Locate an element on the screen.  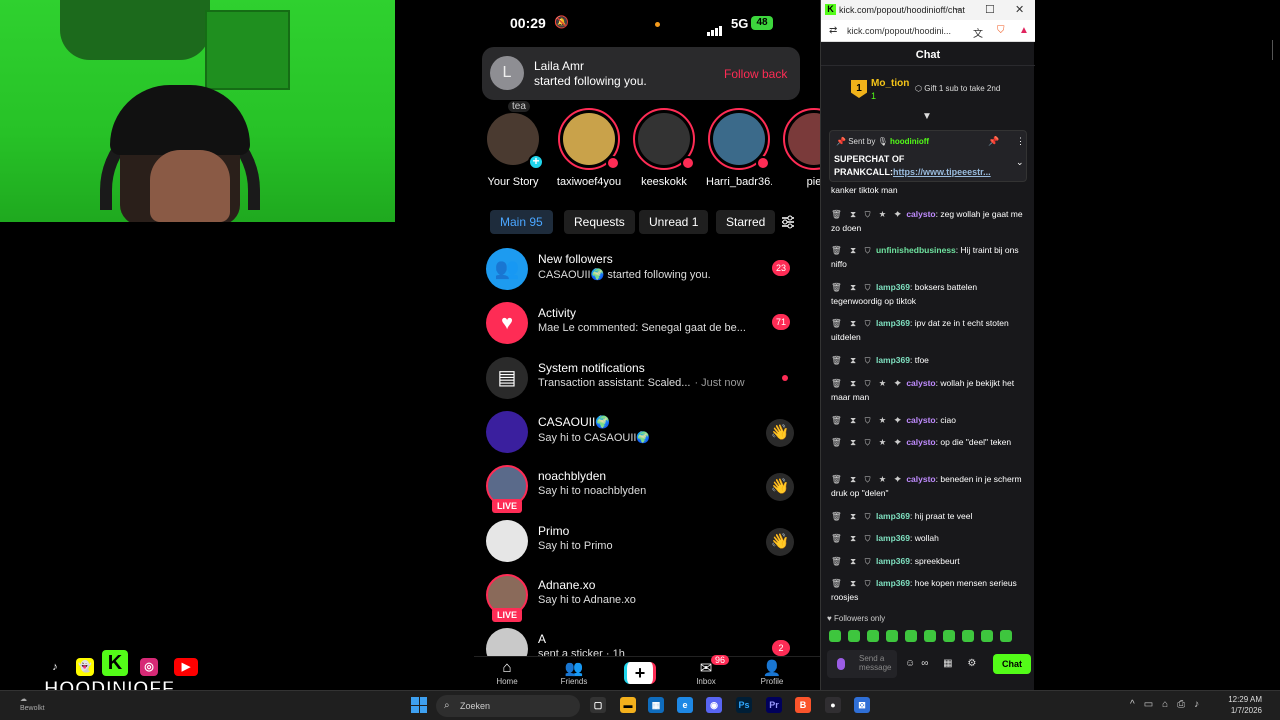
translate-icon: 文 is located at coordinates (978, 32).